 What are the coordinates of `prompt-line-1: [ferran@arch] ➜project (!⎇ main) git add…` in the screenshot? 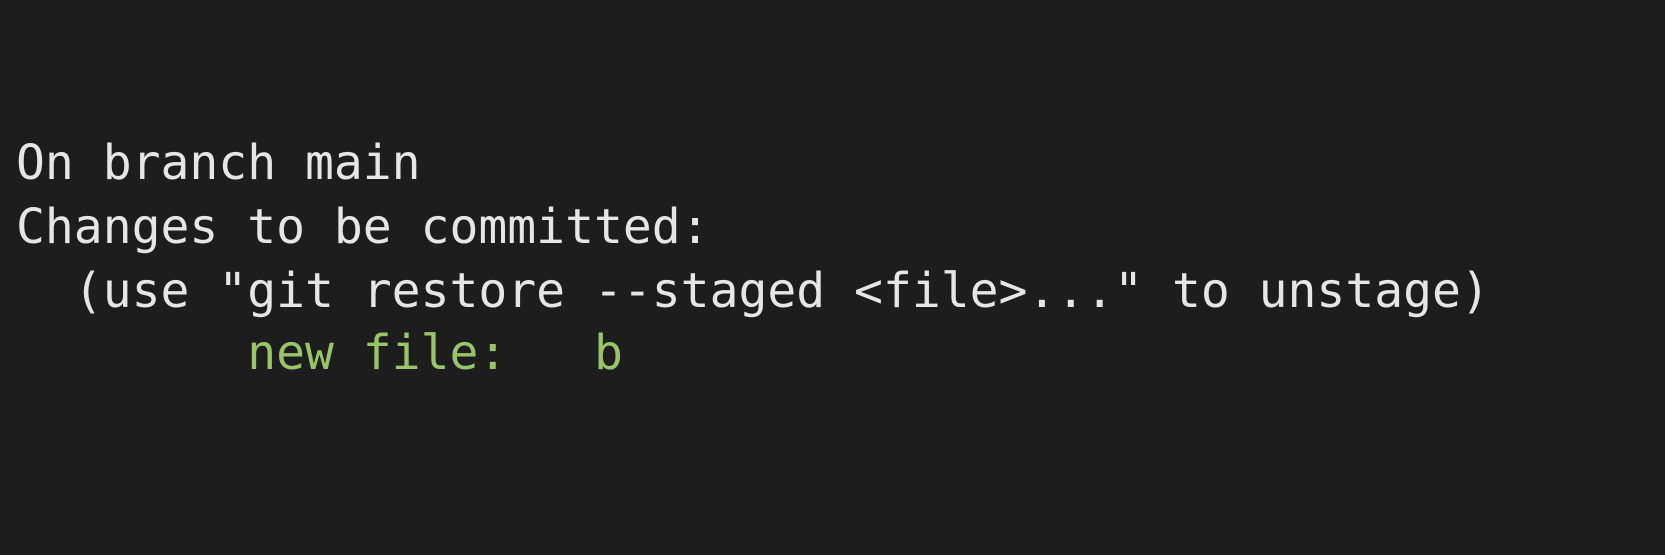 It's located at (694, 35).